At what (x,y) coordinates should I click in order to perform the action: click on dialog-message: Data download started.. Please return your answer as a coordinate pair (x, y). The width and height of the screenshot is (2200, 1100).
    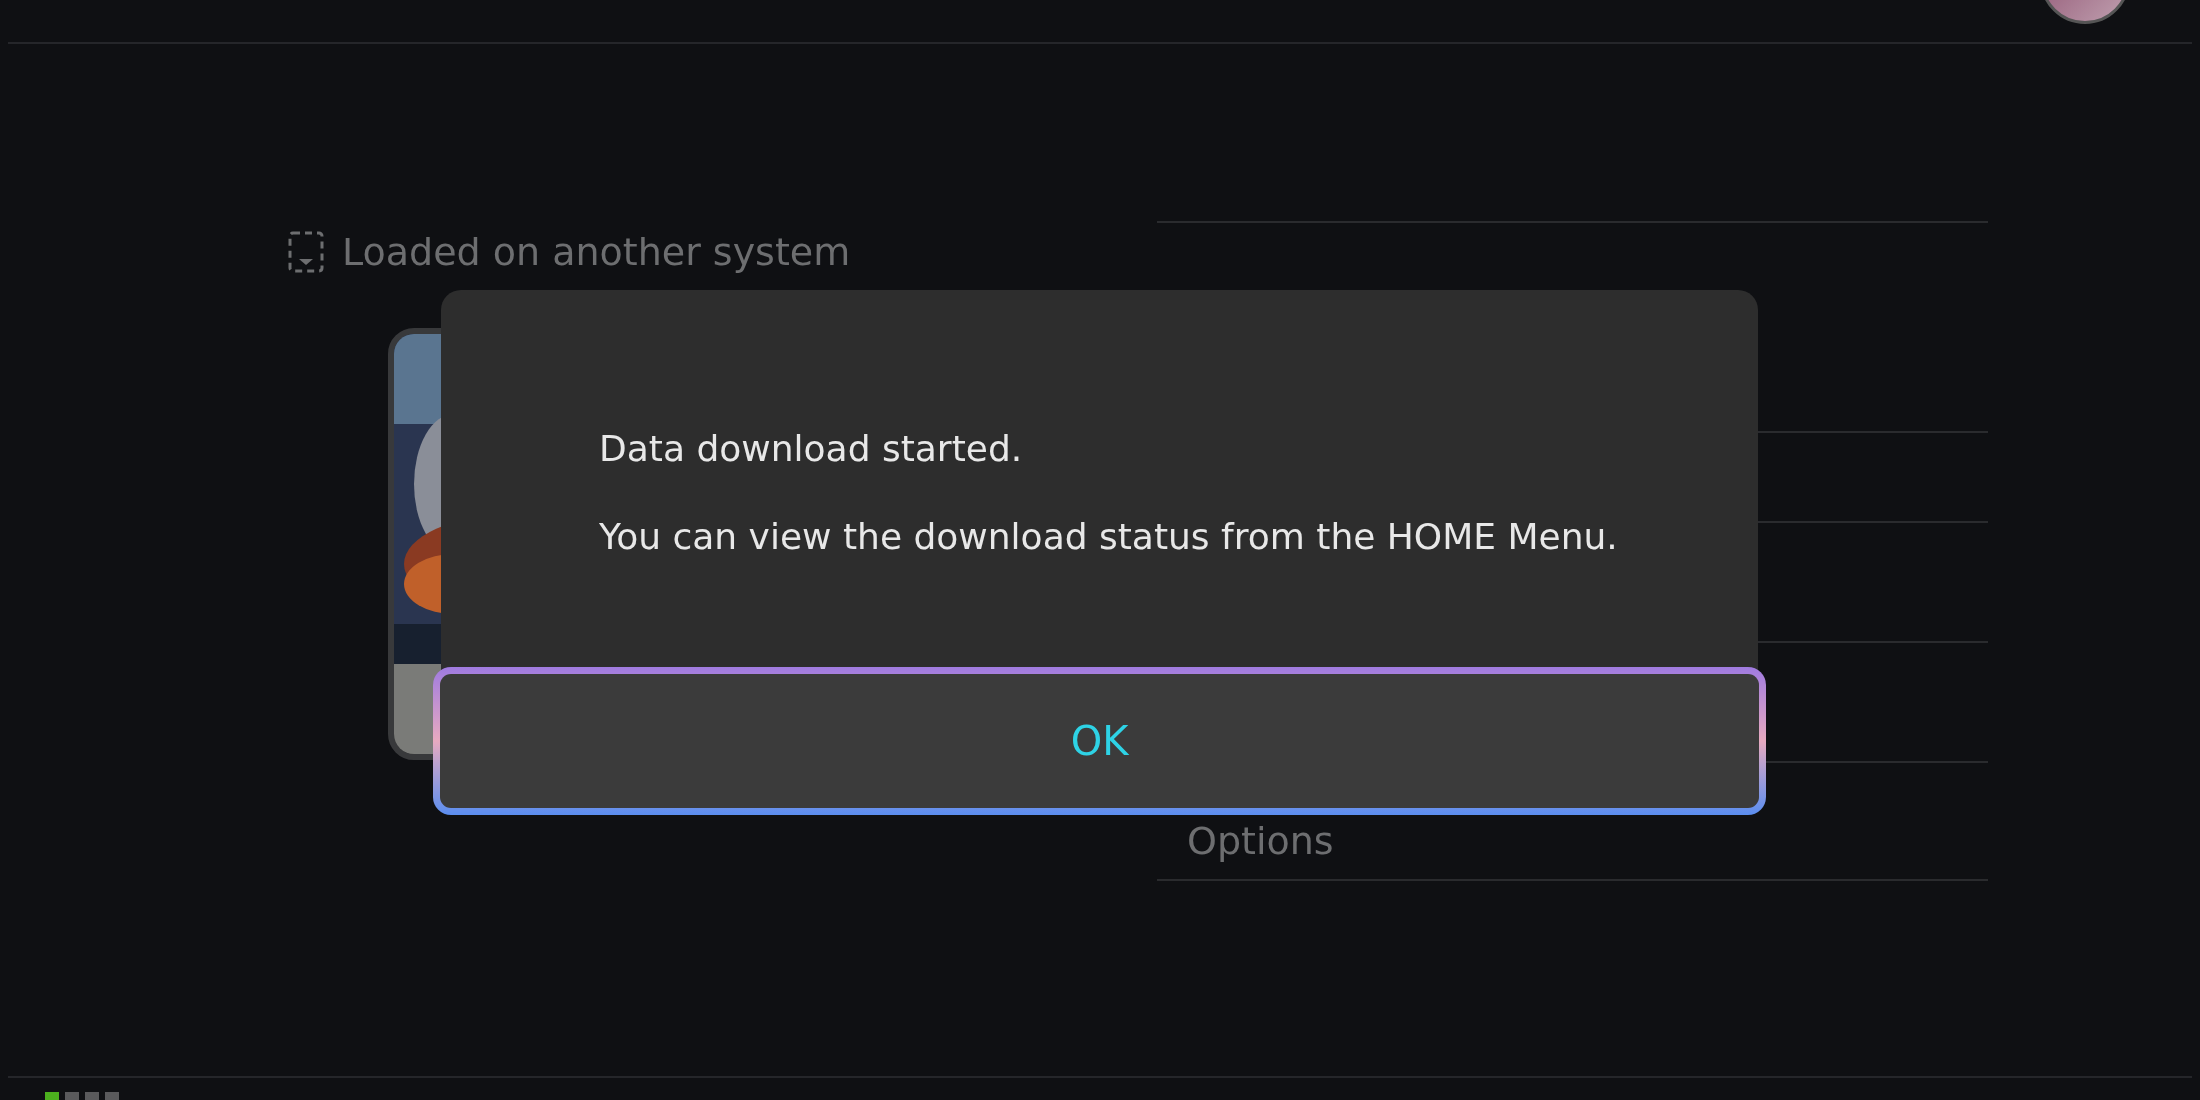
    Looking at the image, I should click on (811, 449).